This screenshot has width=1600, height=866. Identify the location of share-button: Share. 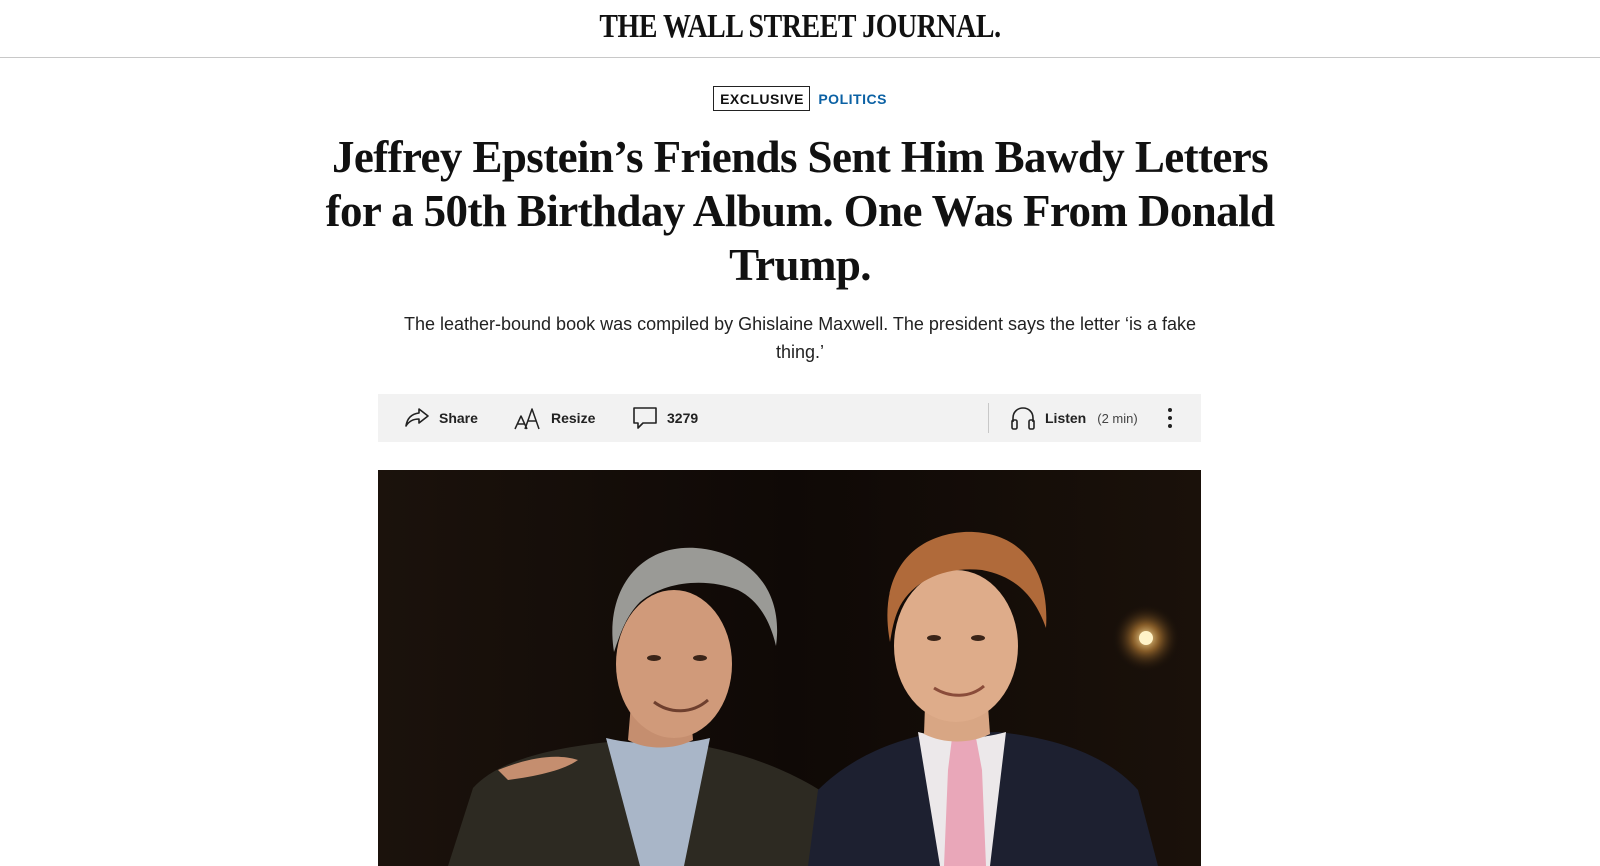
(441, 418).